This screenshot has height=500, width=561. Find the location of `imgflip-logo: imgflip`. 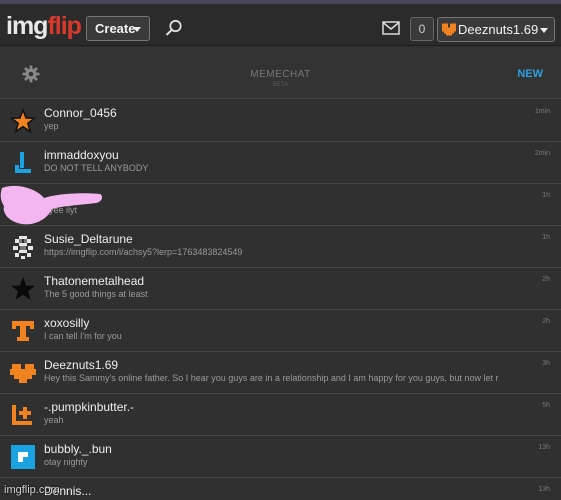

imgflip-logo: imgflip is located at coordinates (44, 26).